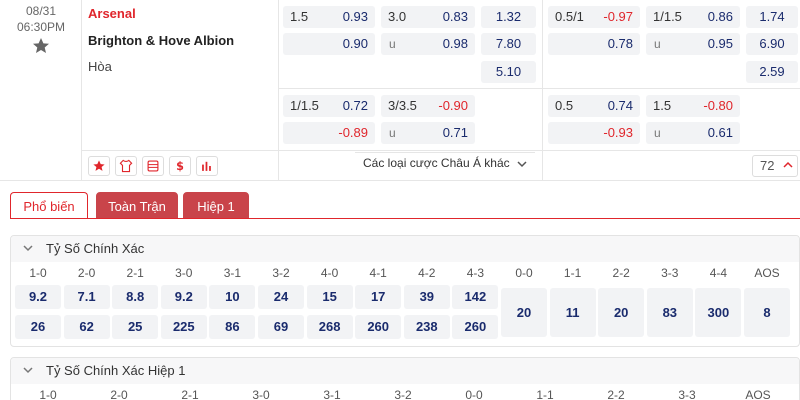  Describe the element at coordinates (572, 312) in the screenshot. I see `score-odd-draw: 11` at that location.